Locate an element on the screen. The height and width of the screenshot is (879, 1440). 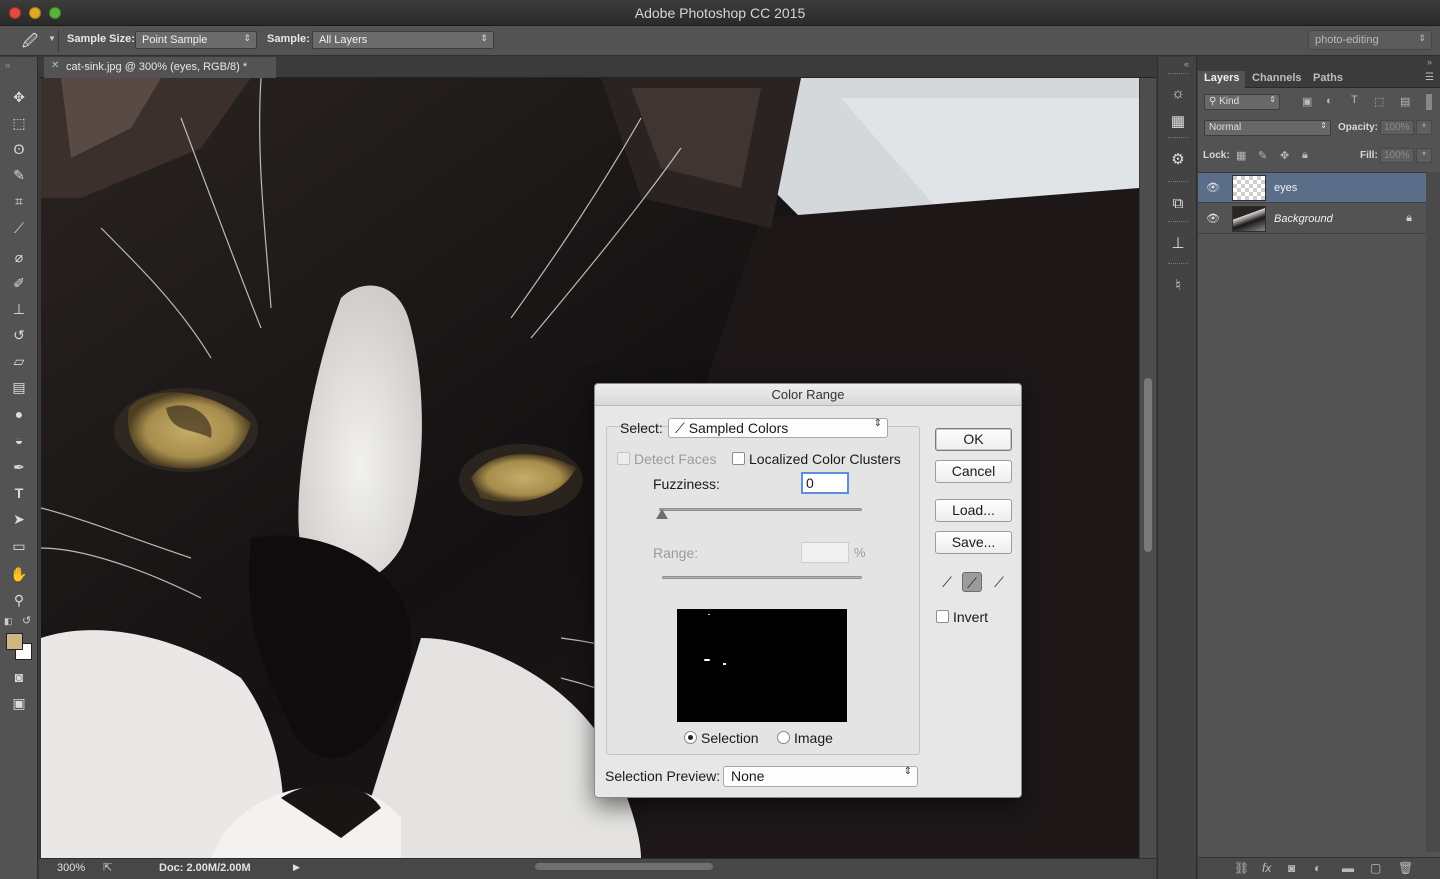
panel-menu-icon: ☰ is located at coordinates (1429, 77).